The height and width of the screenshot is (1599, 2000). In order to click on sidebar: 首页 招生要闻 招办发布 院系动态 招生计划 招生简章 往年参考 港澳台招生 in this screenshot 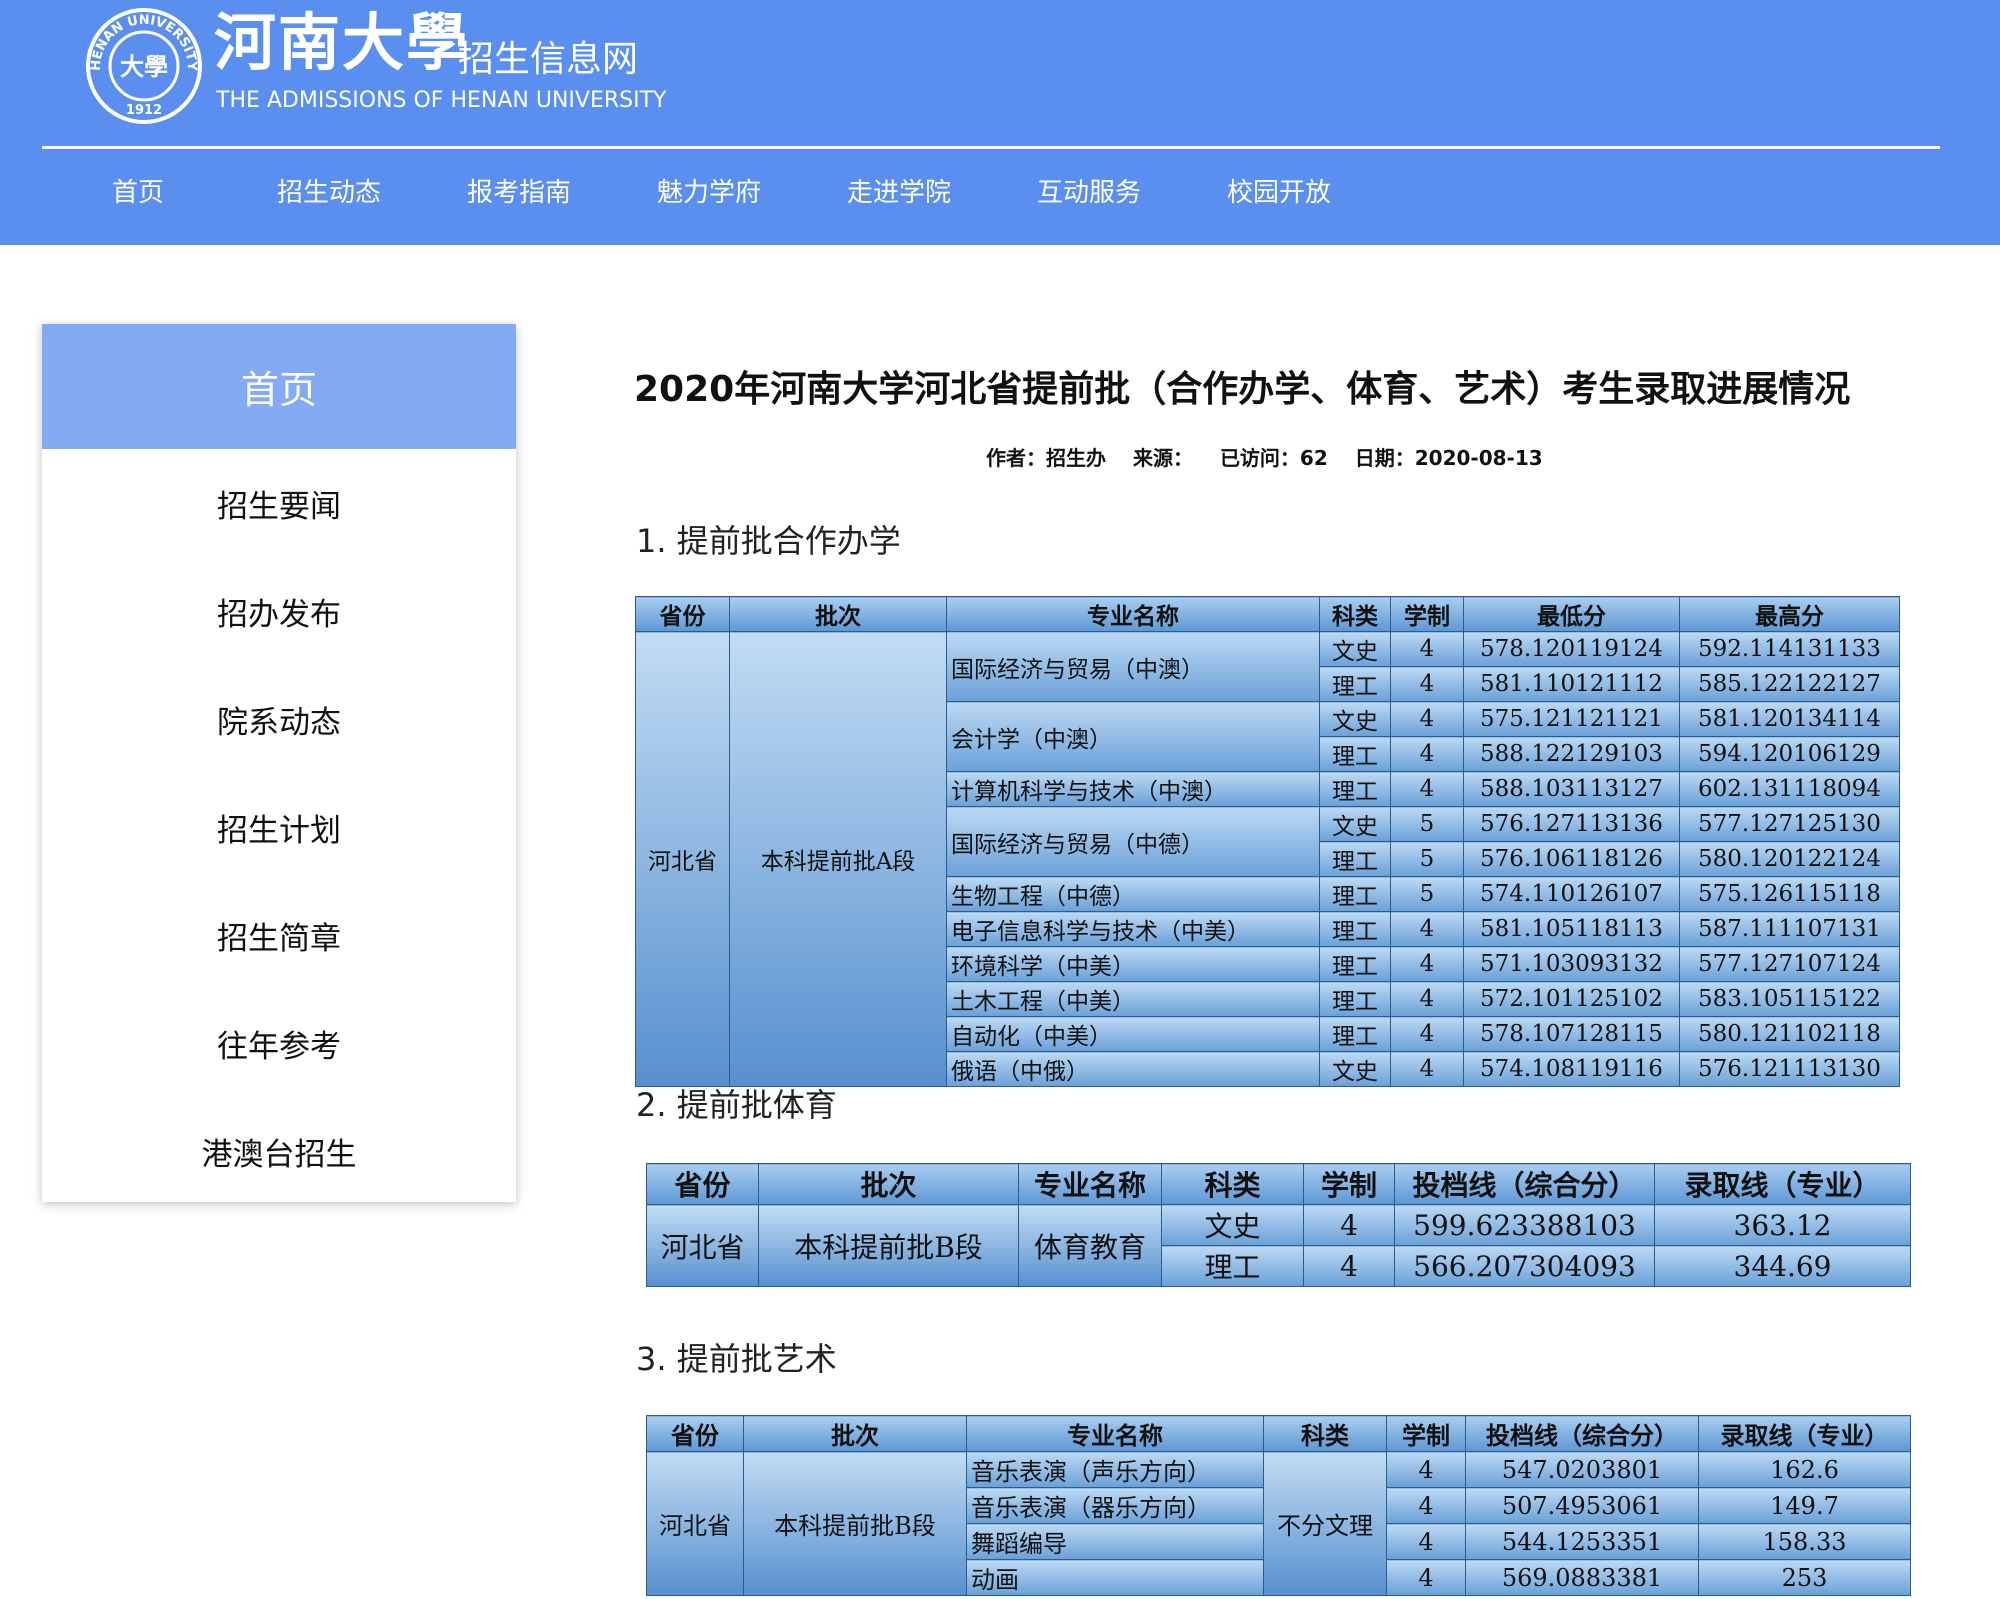, I will do `click(279, 763)`.